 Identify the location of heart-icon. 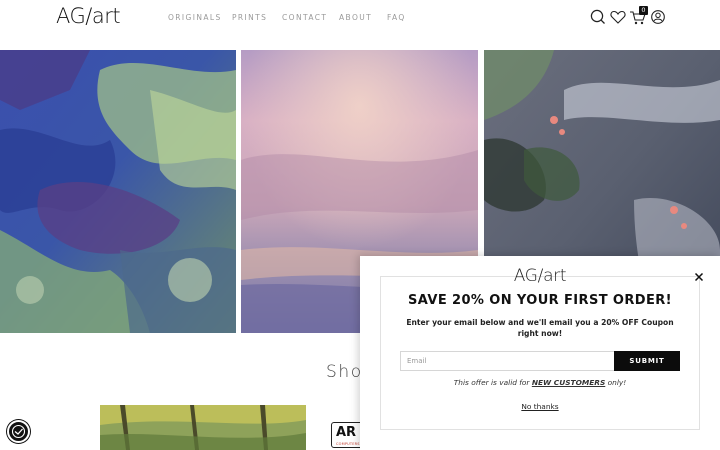
(618, 17).